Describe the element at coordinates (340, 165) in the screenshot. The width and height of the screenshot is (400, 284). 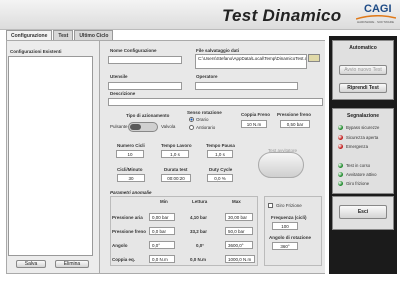
I see `led-test-icon` at that location.